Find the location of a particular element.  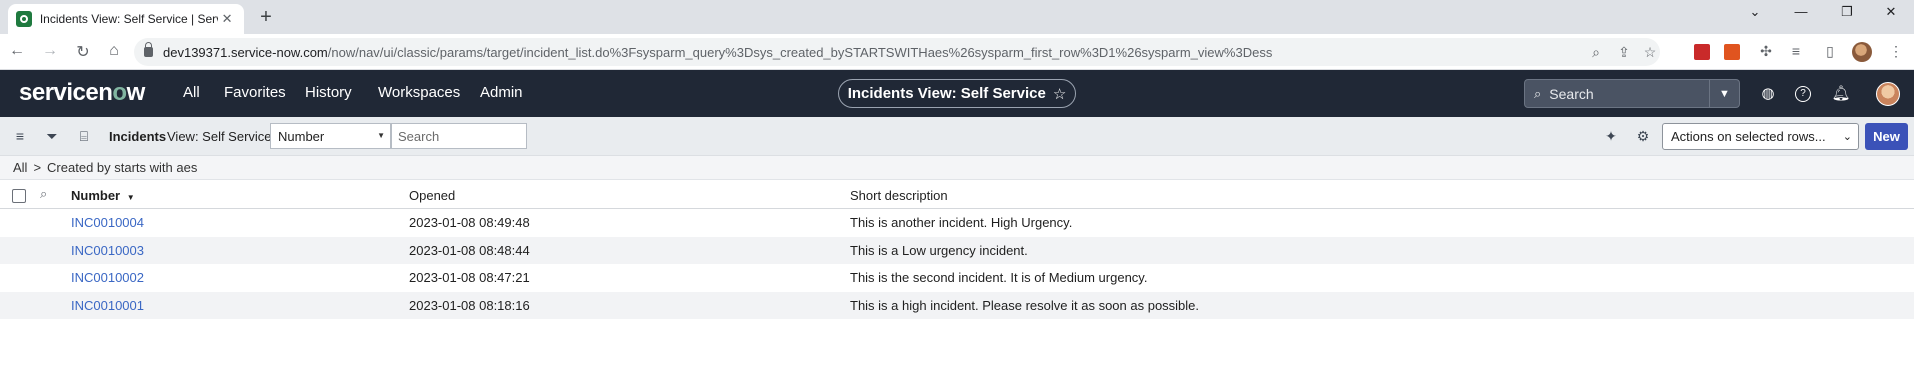

sparkle-icon: ✦ is located at coordinates (1611, 136).